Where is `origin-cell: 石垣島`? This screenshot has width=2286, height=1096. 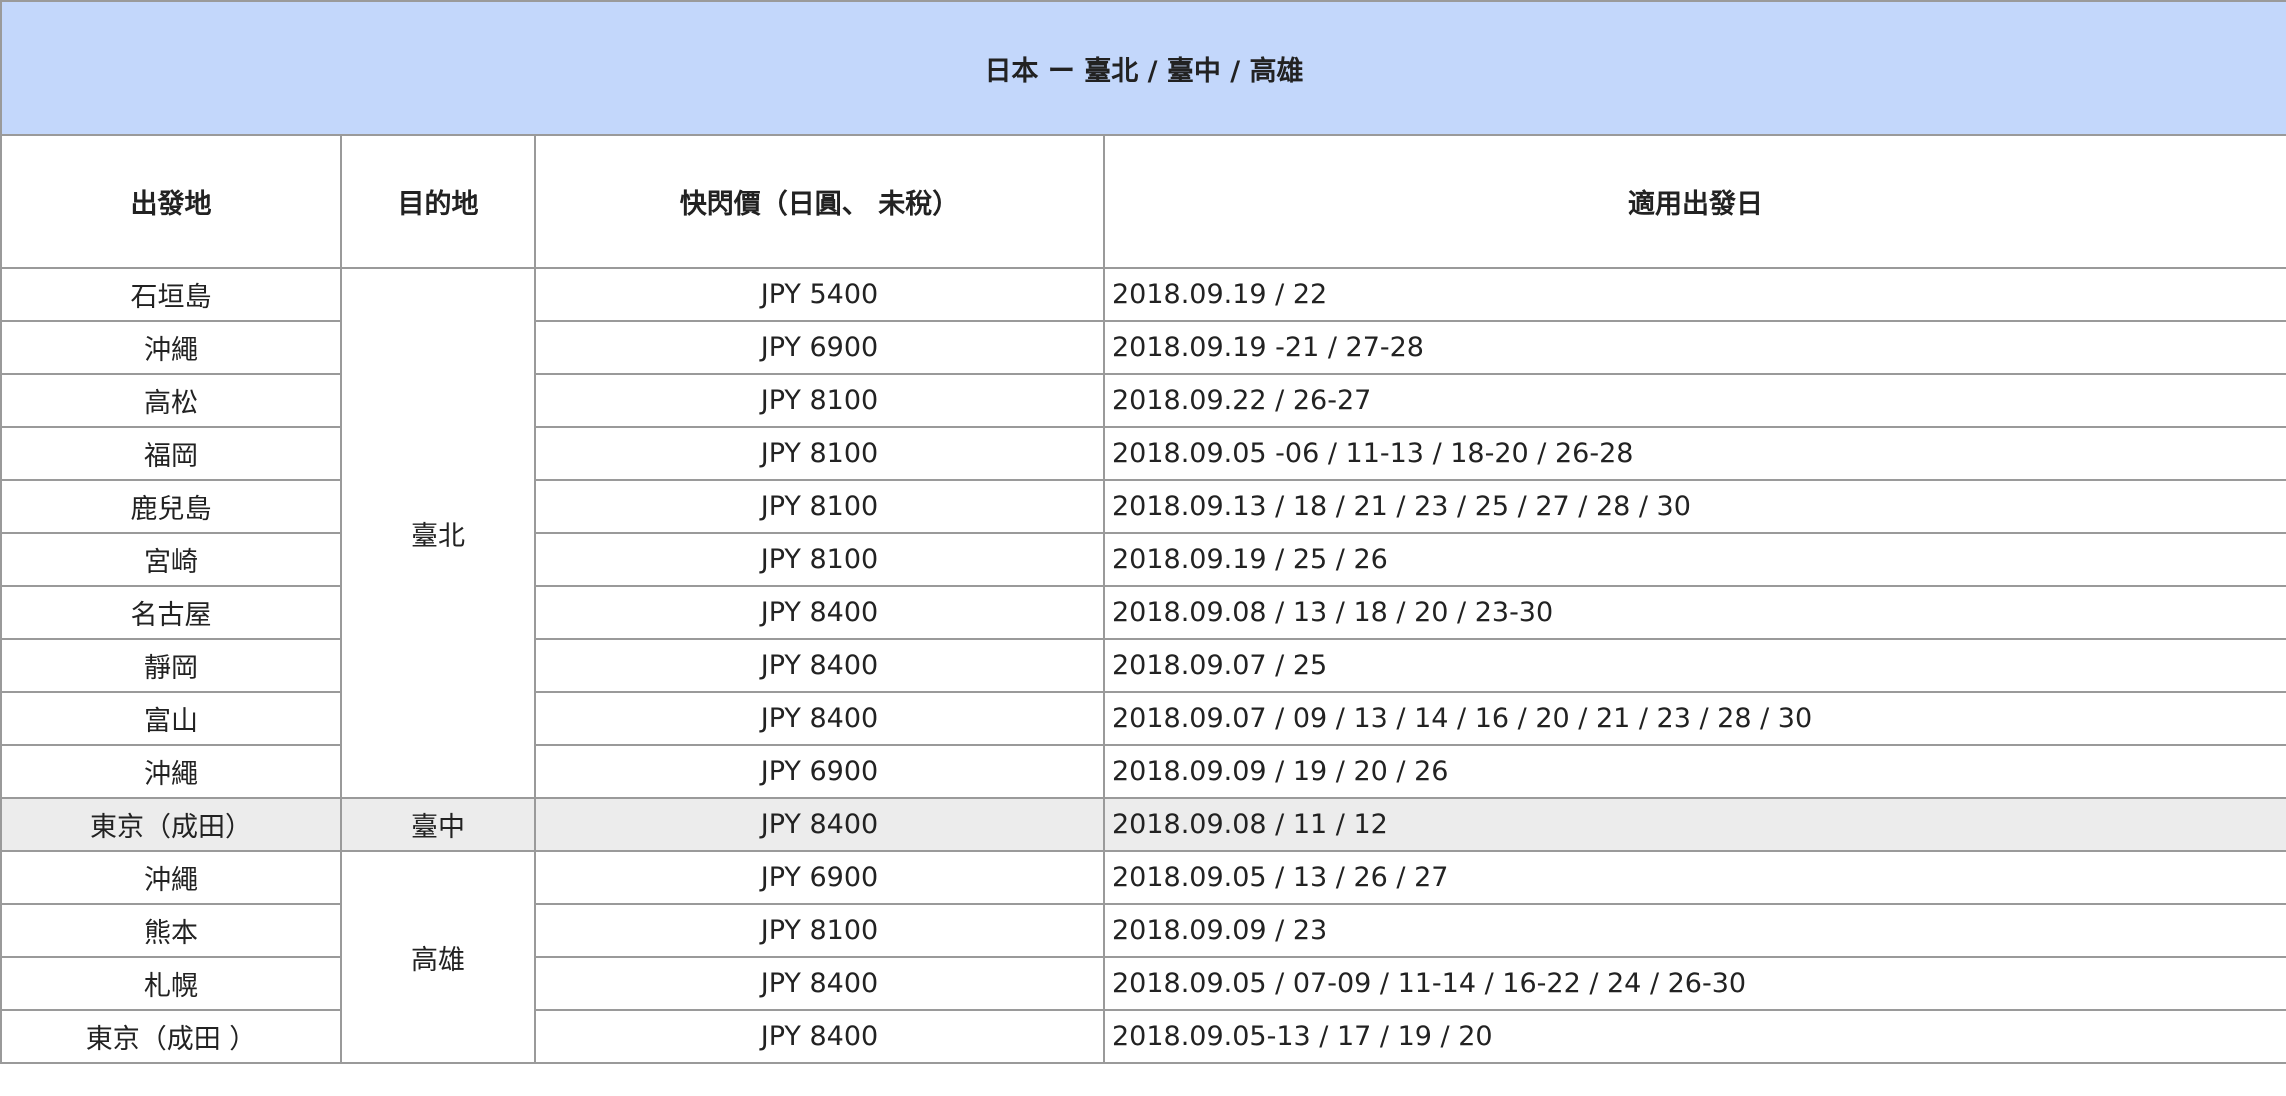 origin-cell: 石垣島 is located at coordinates (171, 294).